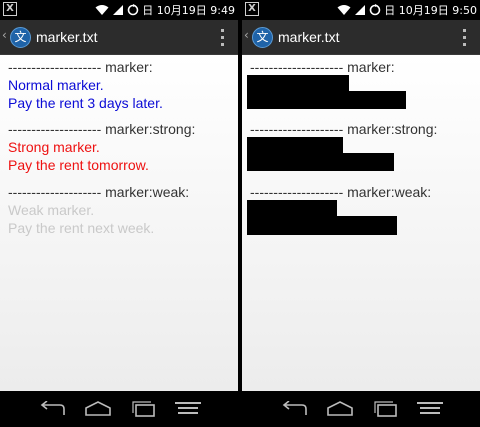  What do you see at coordinates (51, 210) in the screenshot?
I see `weak-marker-line: Weak marker.` at bounding box center [51, 210].